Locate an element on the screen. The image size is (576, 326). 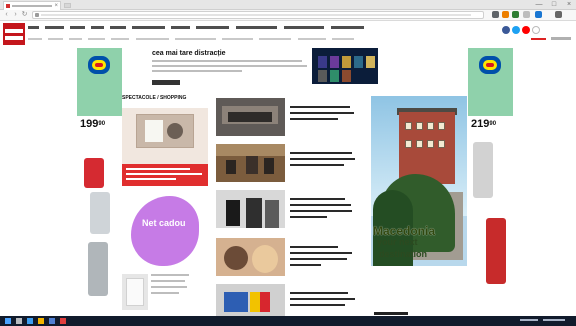
header-login-link is located at coordinates (538, 39).